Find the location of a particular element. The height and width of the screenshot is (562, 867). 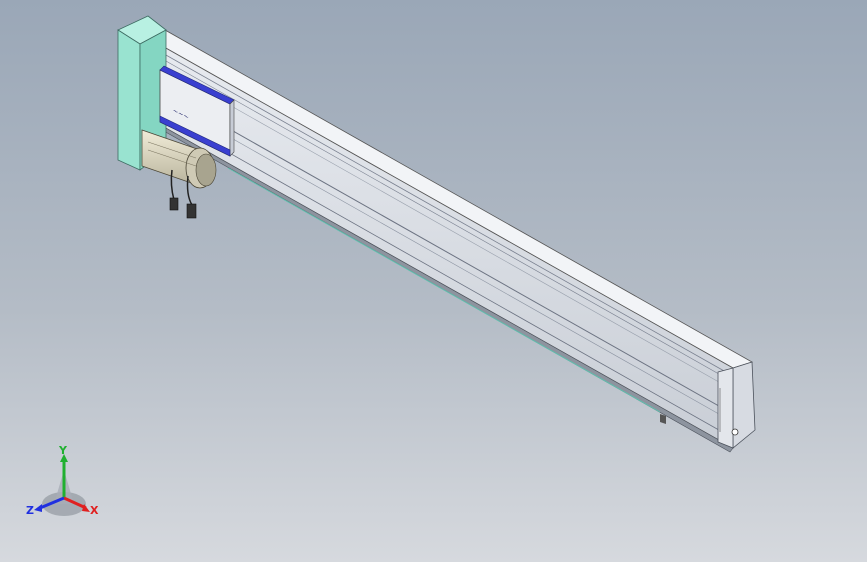

axis-triad: Y X Z is located at coordinates (66, 485).